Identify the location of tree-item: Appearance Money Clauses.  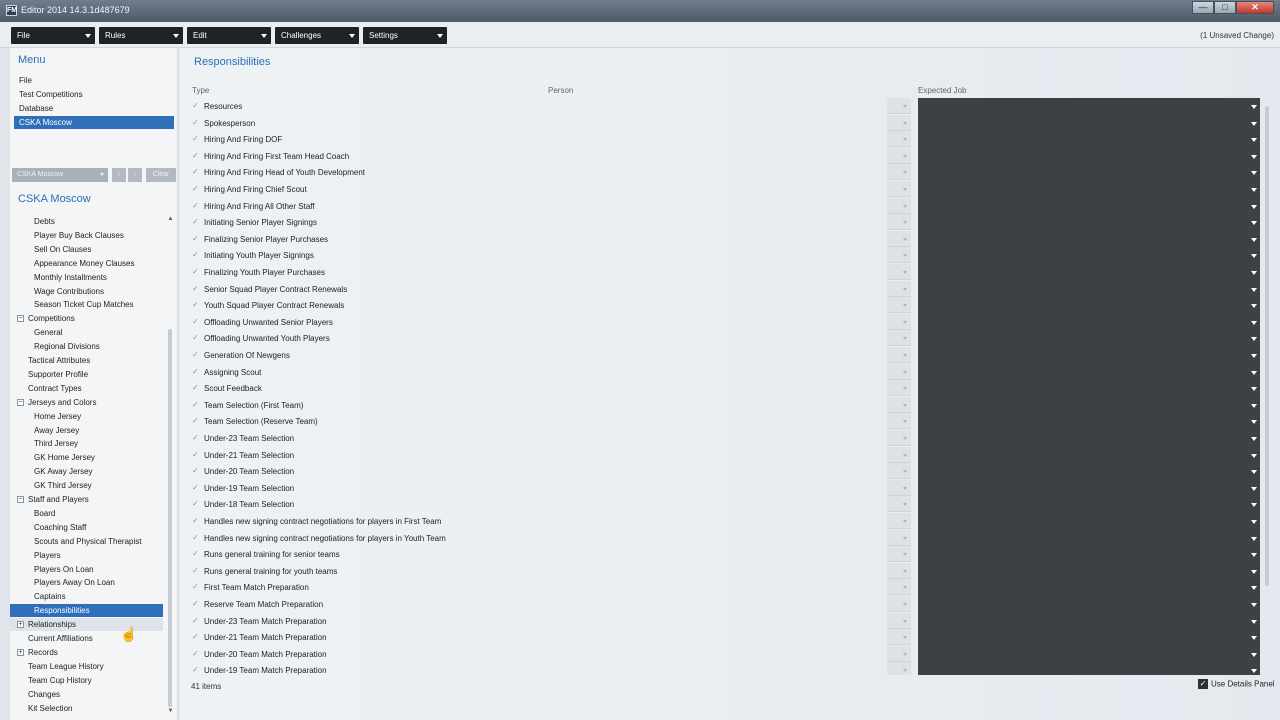
(86, 263).